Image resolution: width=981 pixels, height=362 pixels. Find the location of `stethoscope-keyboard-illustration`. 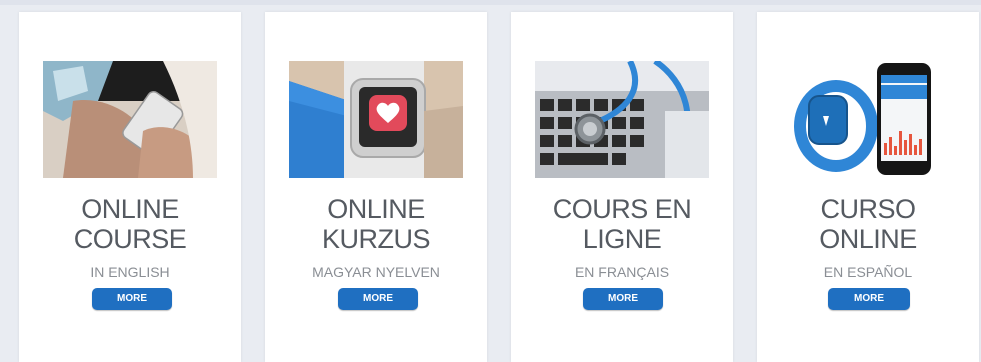

stethoscope-keyboard-illustration is located at coordinates (622, 119).